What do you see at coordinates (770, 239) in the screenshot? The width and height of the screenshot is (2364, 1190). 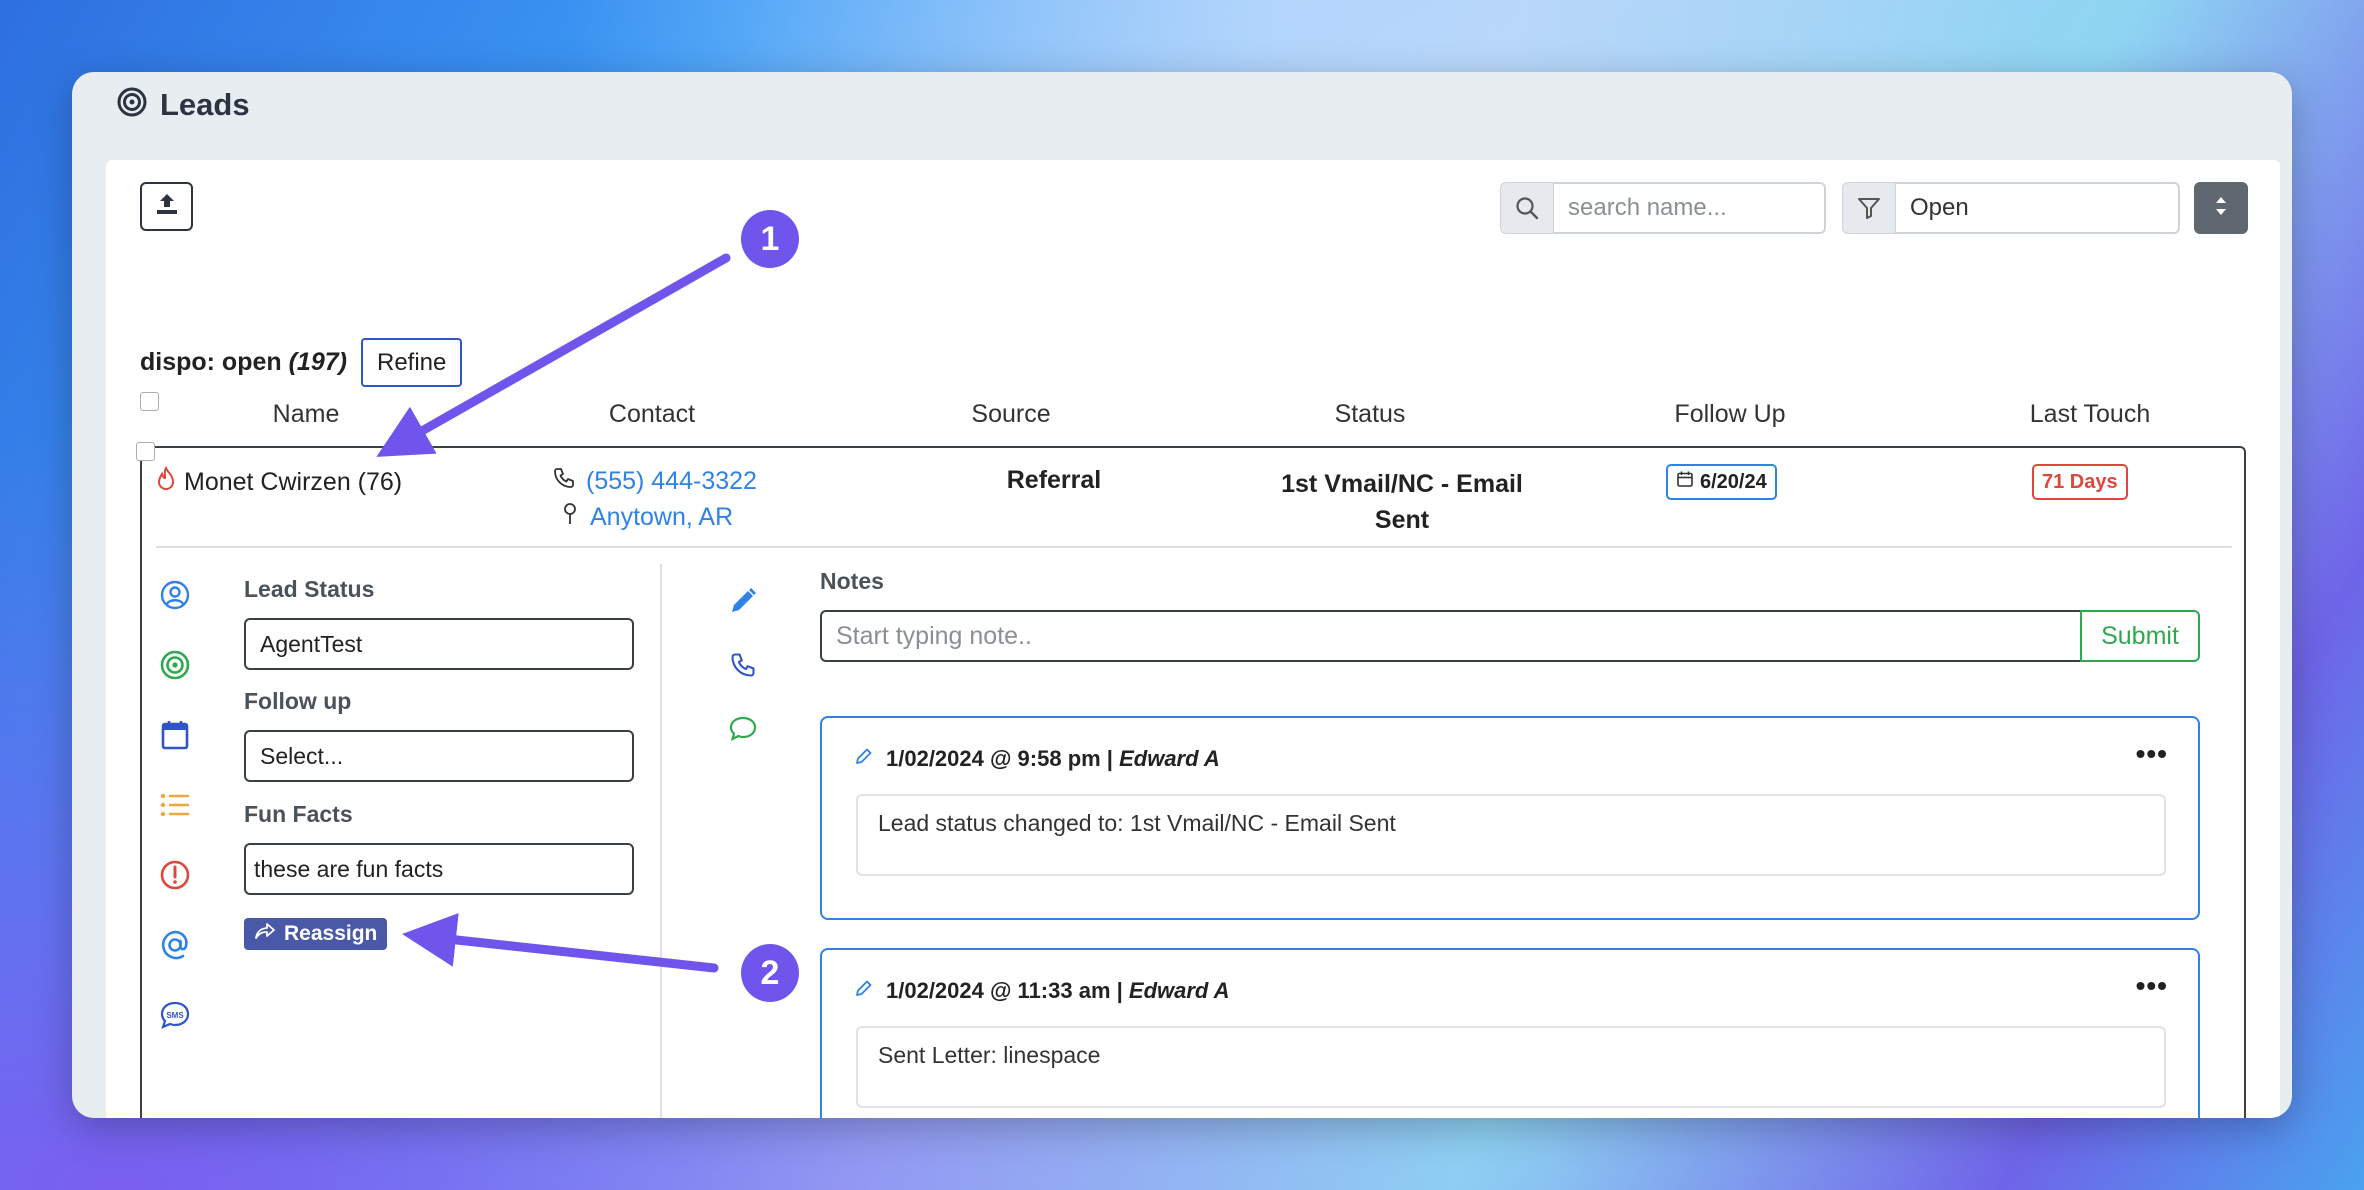 I see `callout-badge-1: 1` at bounding box center [770, 239].